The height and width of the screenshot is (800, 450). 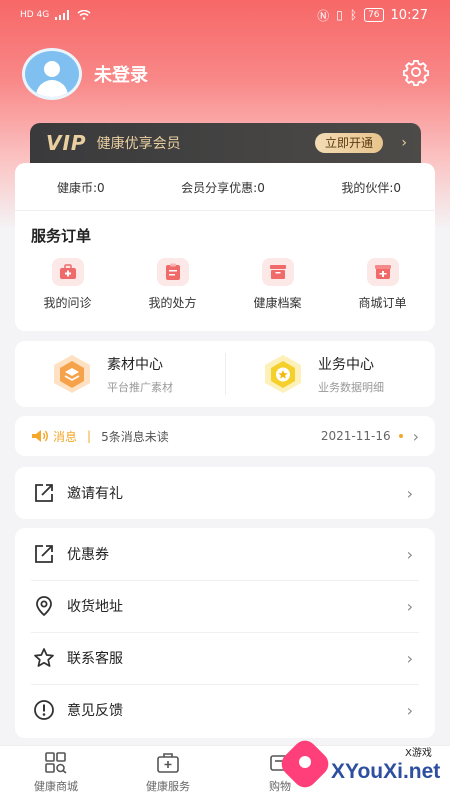 What do you see at coordinates (138, 144) in the screenshot?
I see `vip-text: 健康优享会员` at bounding box center [138, 144].